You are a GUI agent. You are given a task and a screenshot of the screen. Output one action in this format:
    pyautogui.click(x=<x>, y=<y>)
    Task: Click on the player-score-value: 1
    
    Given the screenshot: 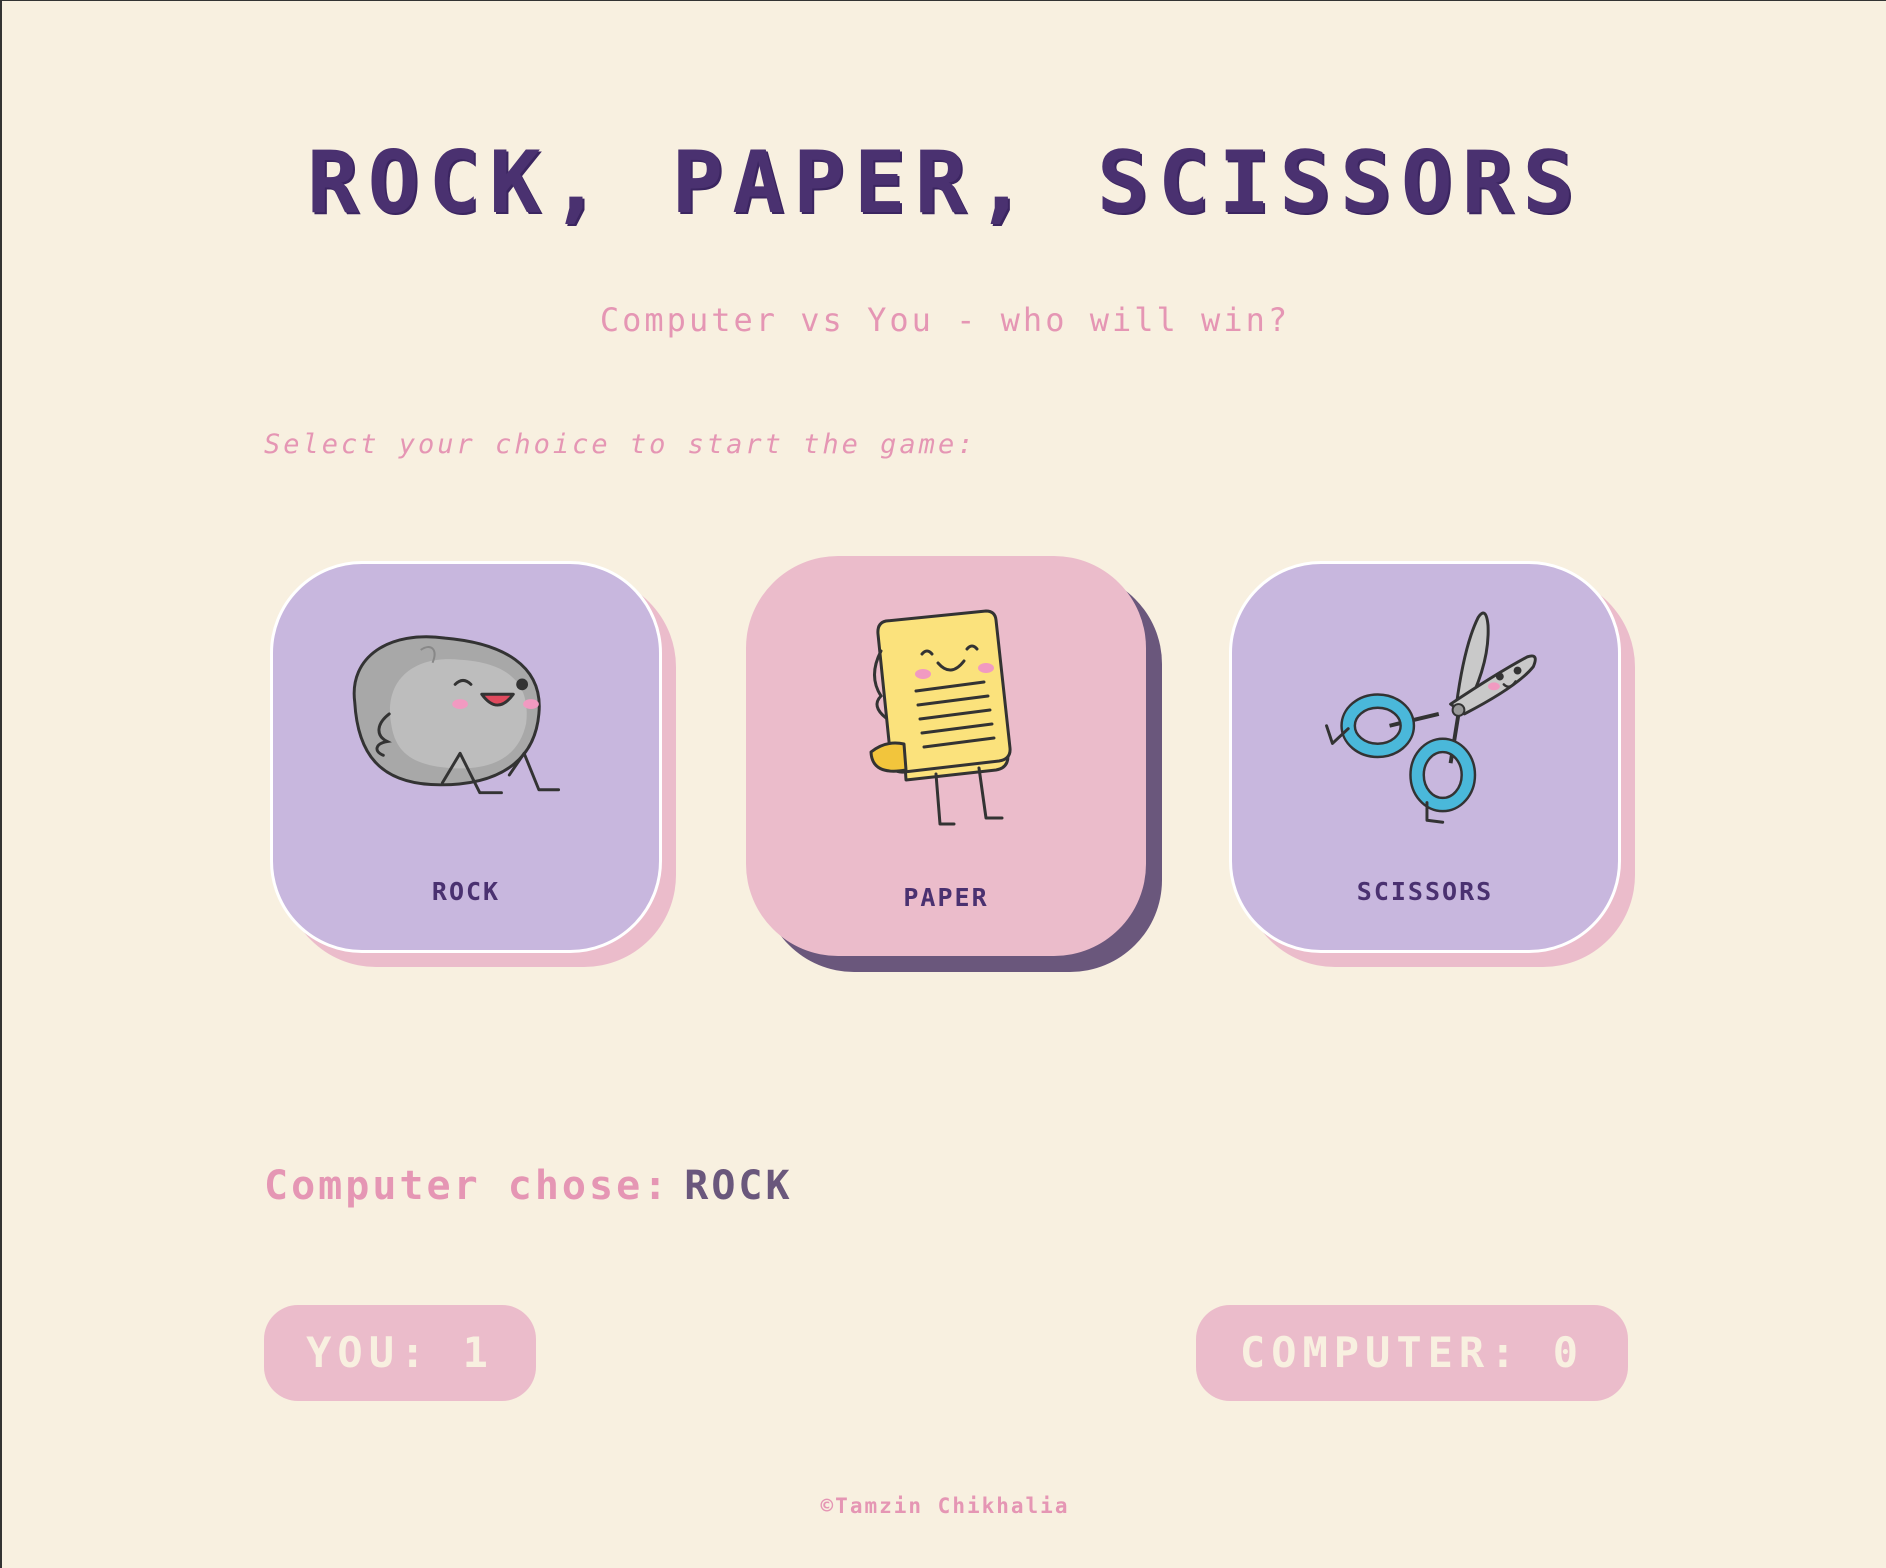 What is the action you would take?
    pyautogui.click(x=478, y=1352)
    